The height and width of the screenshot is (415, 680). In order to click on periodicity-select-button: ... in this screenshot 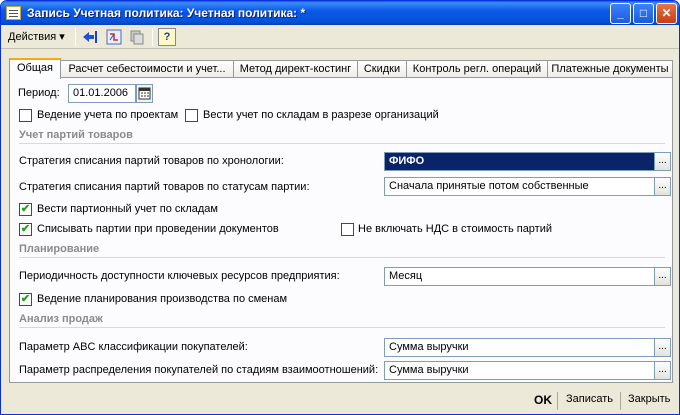, I will do `click(662, 276)`.